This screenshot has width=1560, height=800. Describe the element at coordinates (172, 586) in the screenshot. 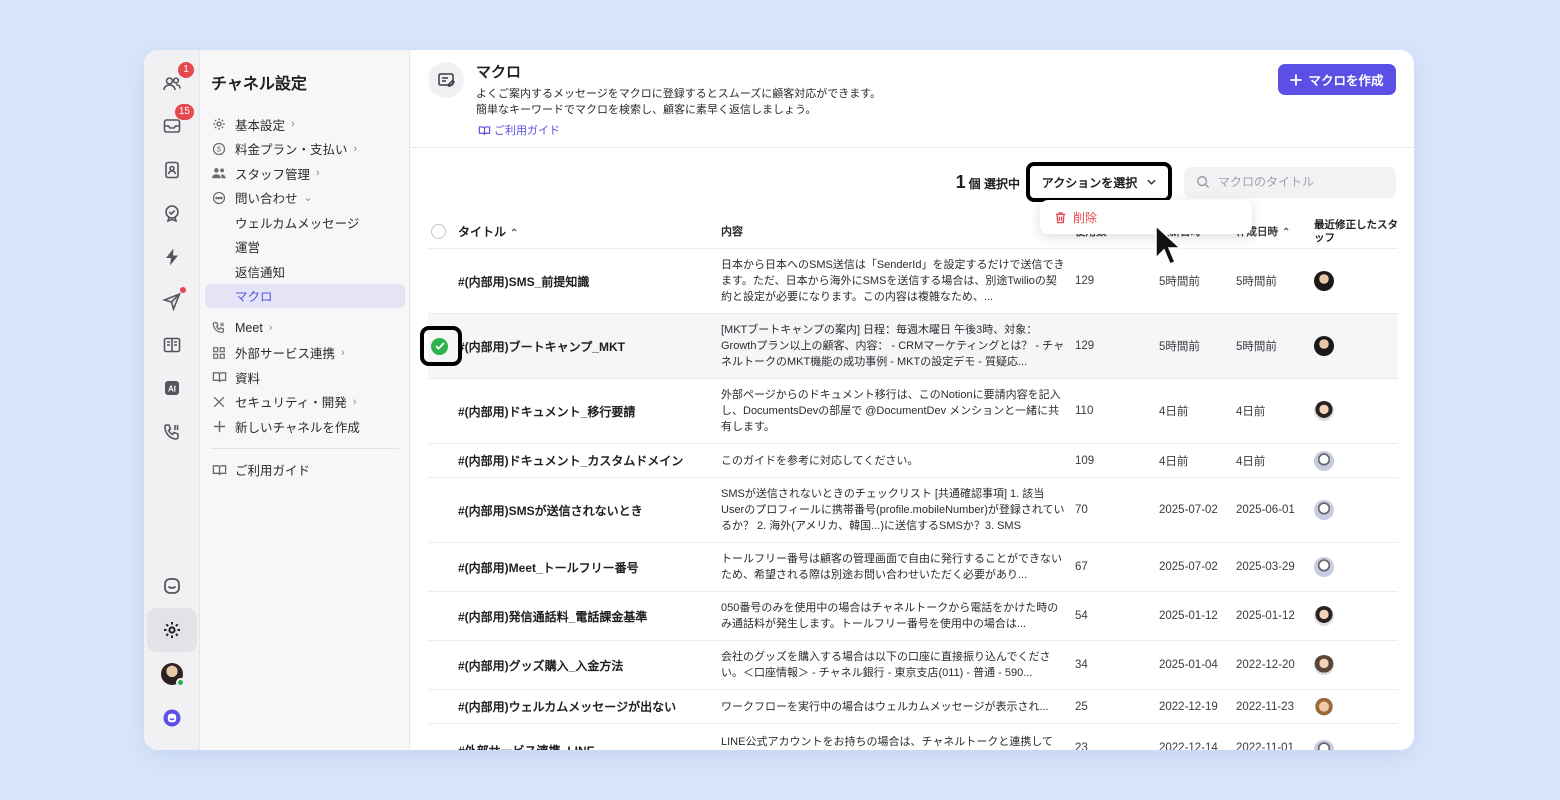

I see `chat-bubble-icon` at that location.